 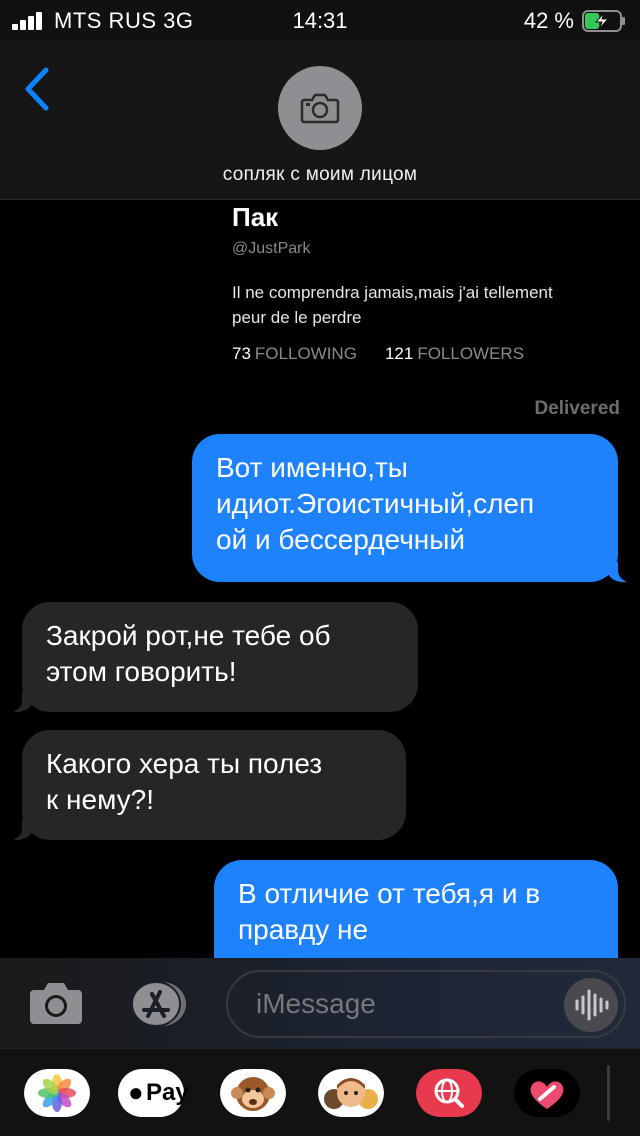 I want to click on message-line: ой и бессердечный, so click(x=341, y=539).